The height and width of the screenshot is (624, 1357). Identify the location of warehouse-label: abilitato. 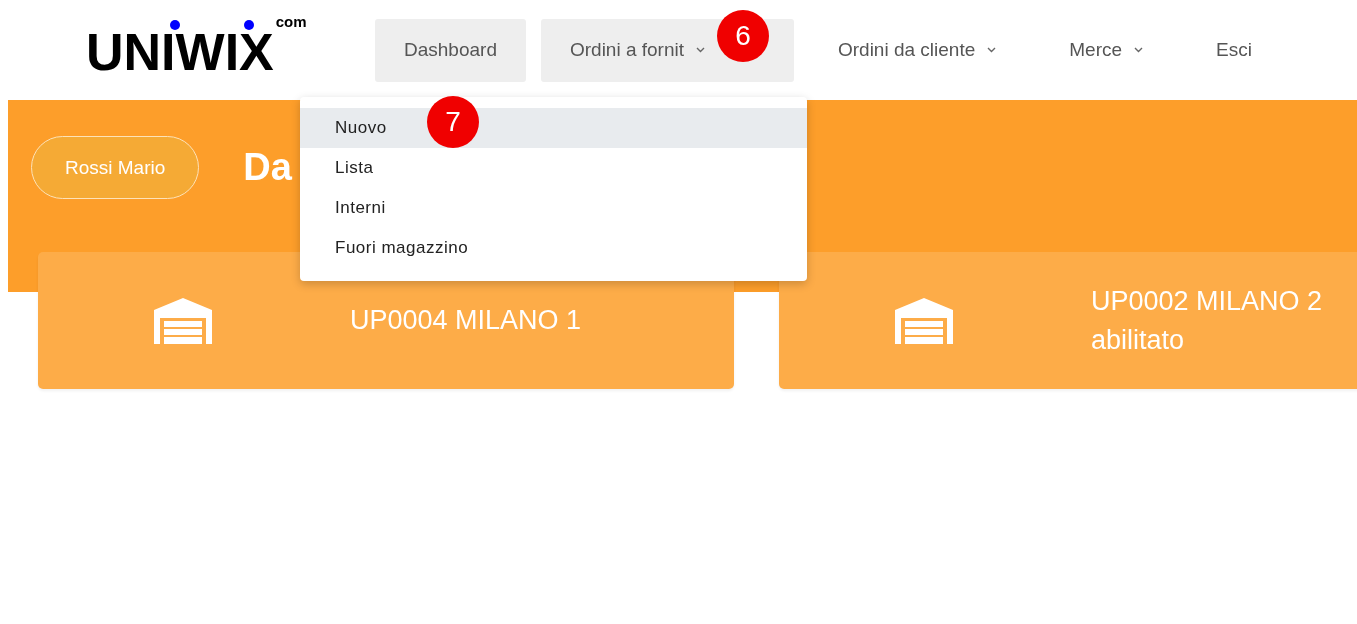
(1138, 340).